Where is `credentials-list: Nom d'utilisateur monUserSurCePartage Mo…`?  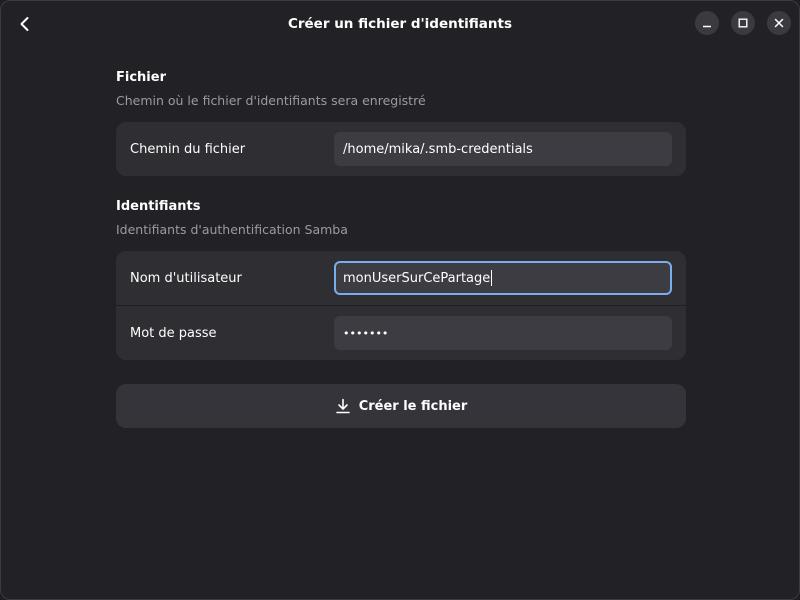 credentials-list: Nom d'utilisateur monUserSurCePartage Mo… is located at coordinates (401, 305).